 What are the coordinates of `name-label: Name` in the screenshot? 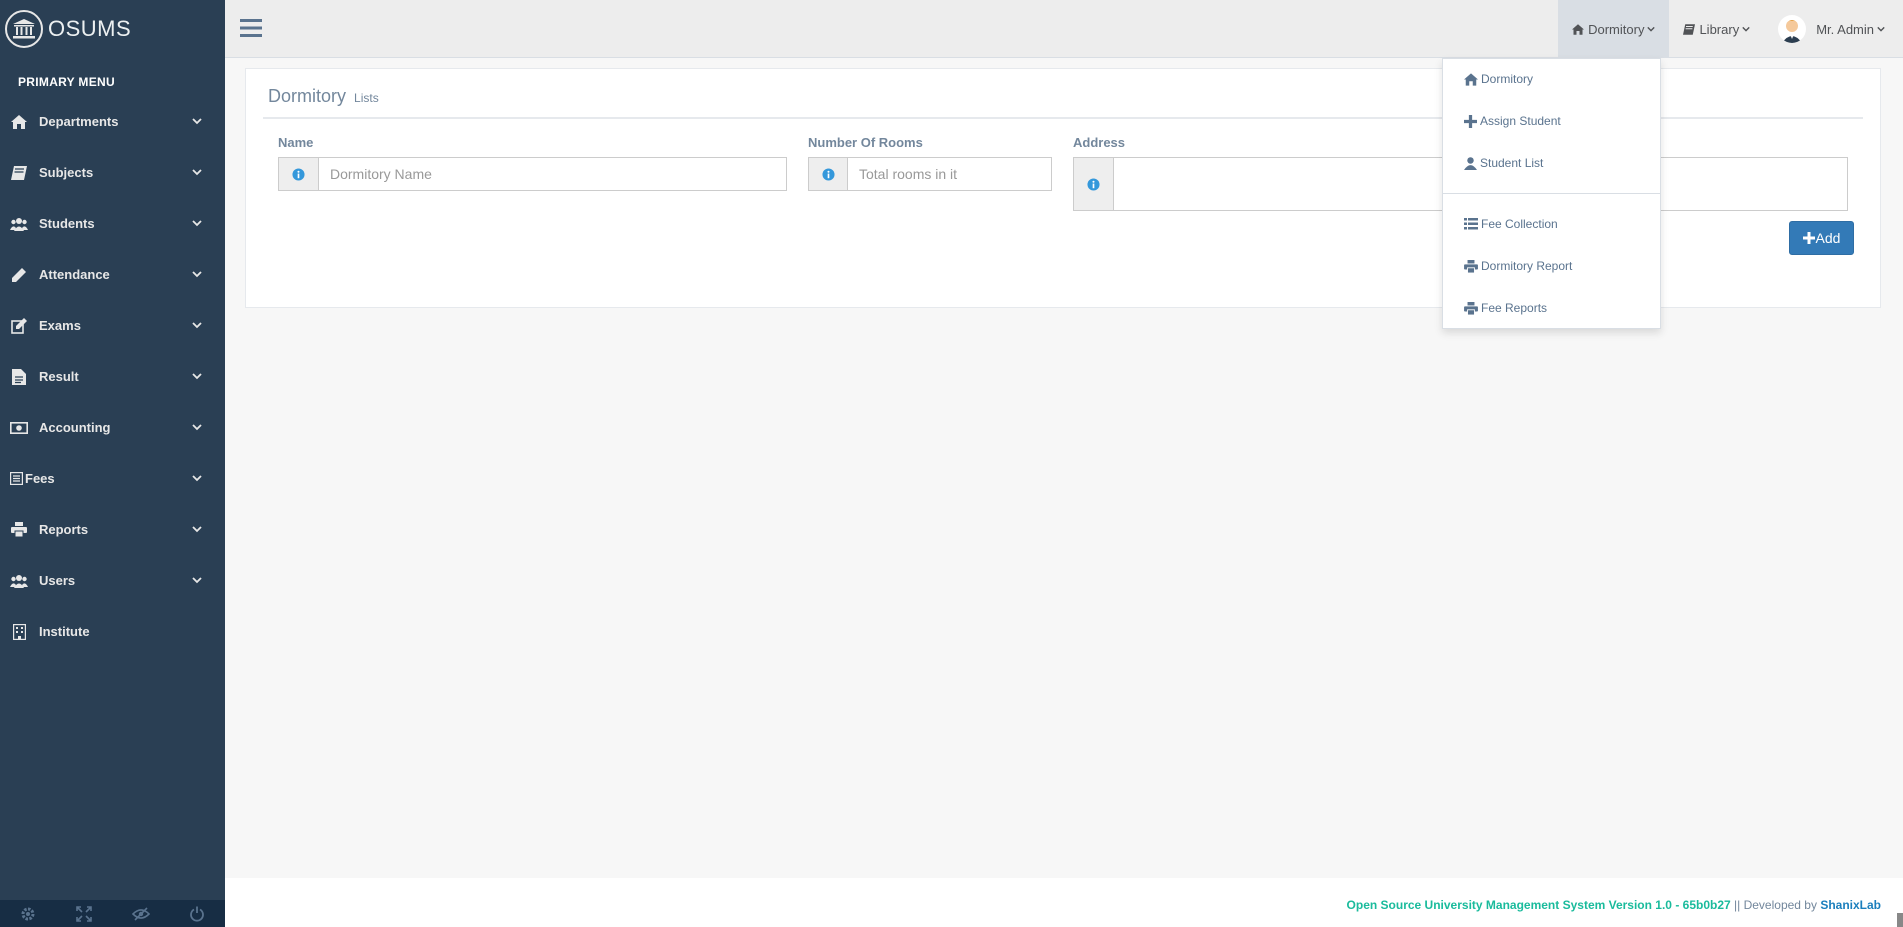 It's located at (296, 142).